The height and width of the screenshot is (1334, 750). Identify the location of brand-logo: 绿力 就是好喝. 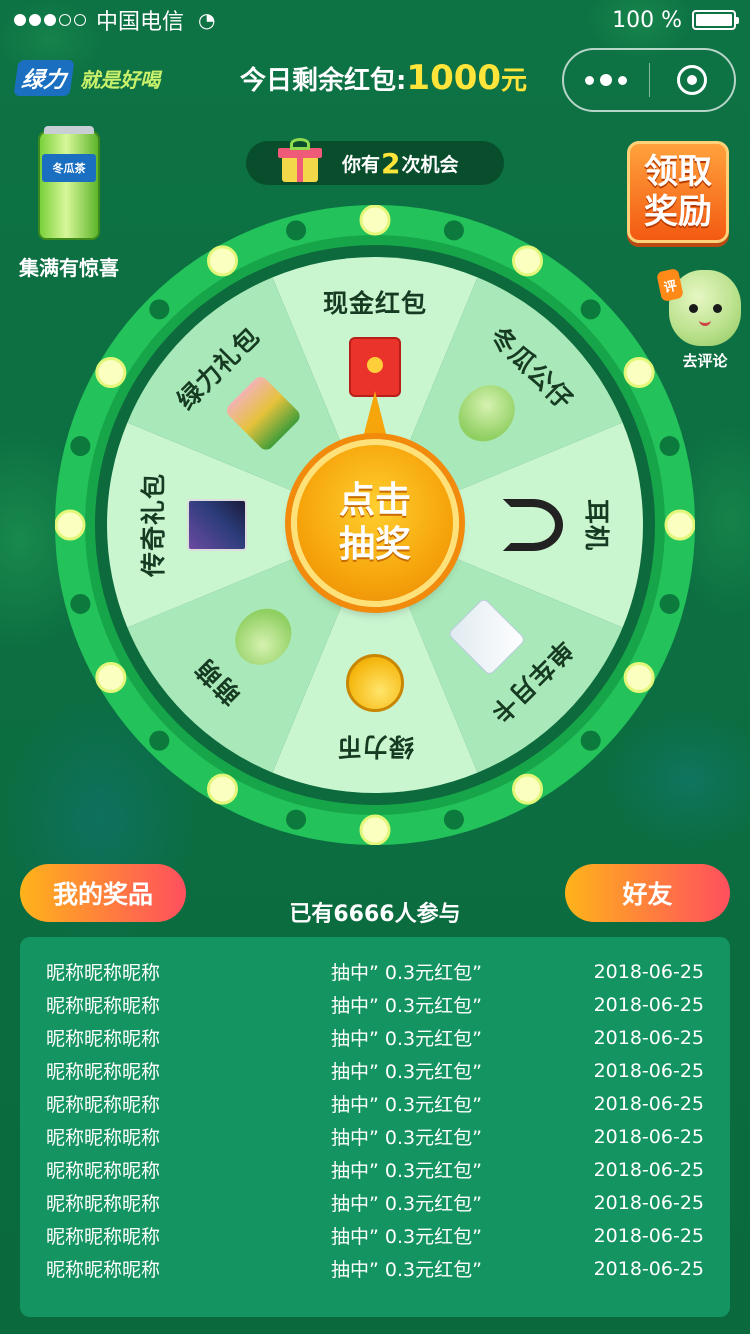
(87, 78).